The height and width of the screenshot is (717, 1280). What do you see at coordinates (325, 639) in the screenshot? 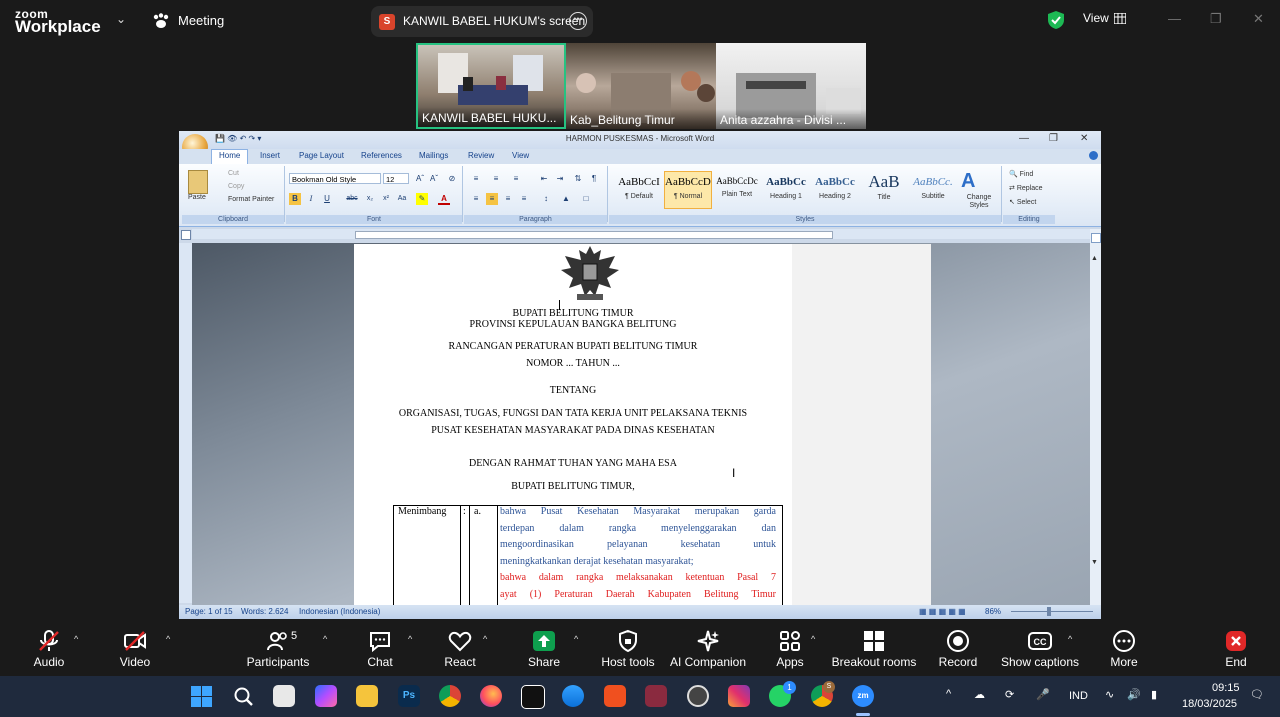
I see `participants-options-chevron-icon: ^` at bounding box center [325, 639].